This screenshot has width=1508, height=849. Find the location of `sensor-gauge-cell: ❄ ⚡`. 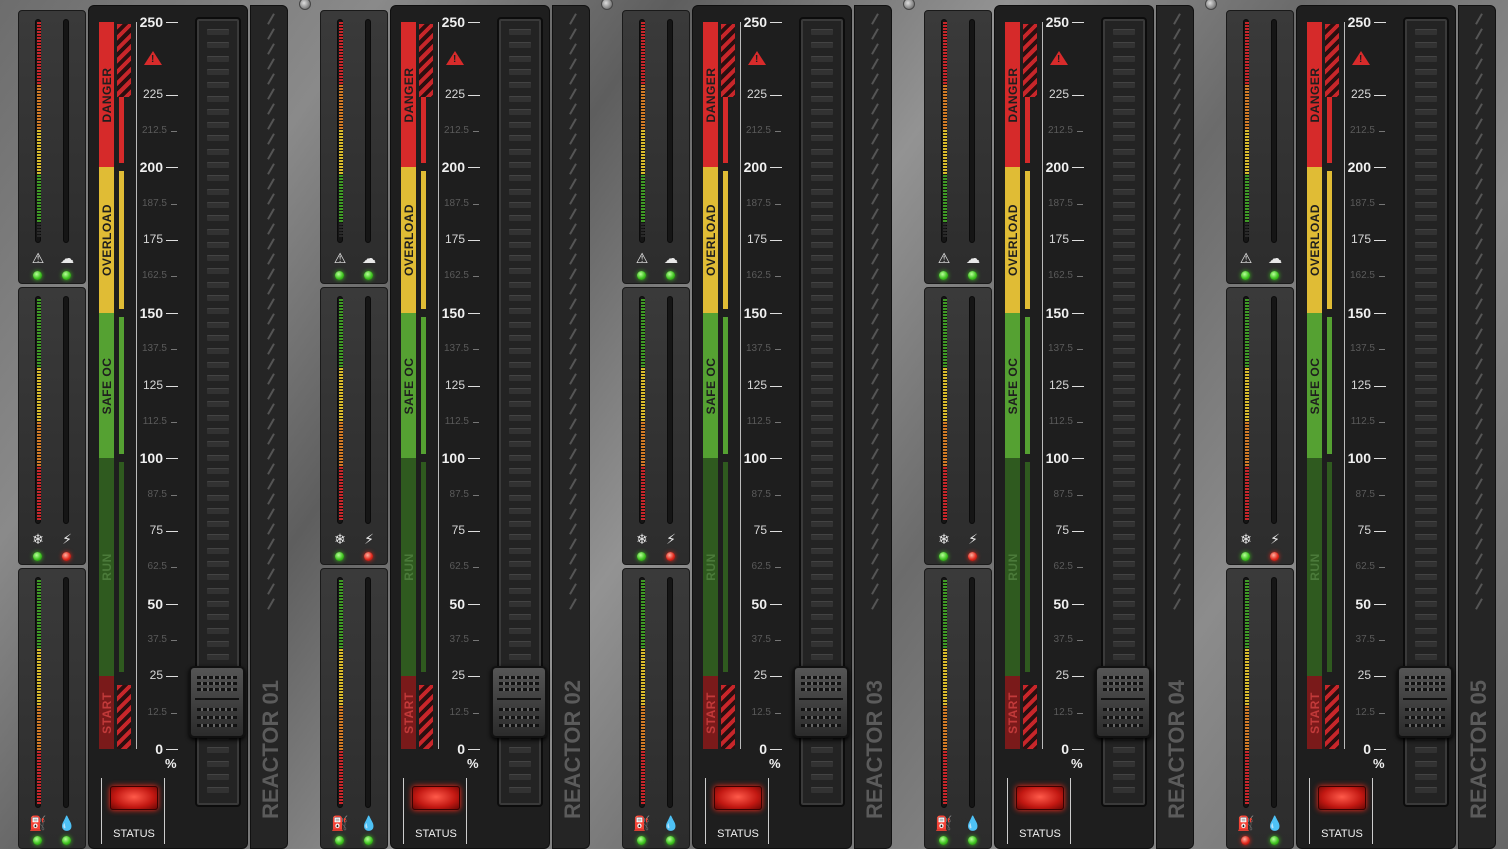

sensor-gauge-cell: ❄ ⚡ is located at coordinates (958, 426).